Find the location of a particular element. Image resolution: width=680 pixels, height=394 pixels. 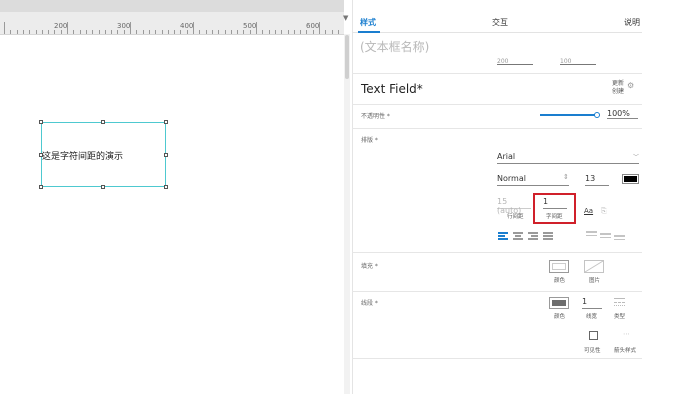

font-color-swatch is located at coordinates (630, 179).